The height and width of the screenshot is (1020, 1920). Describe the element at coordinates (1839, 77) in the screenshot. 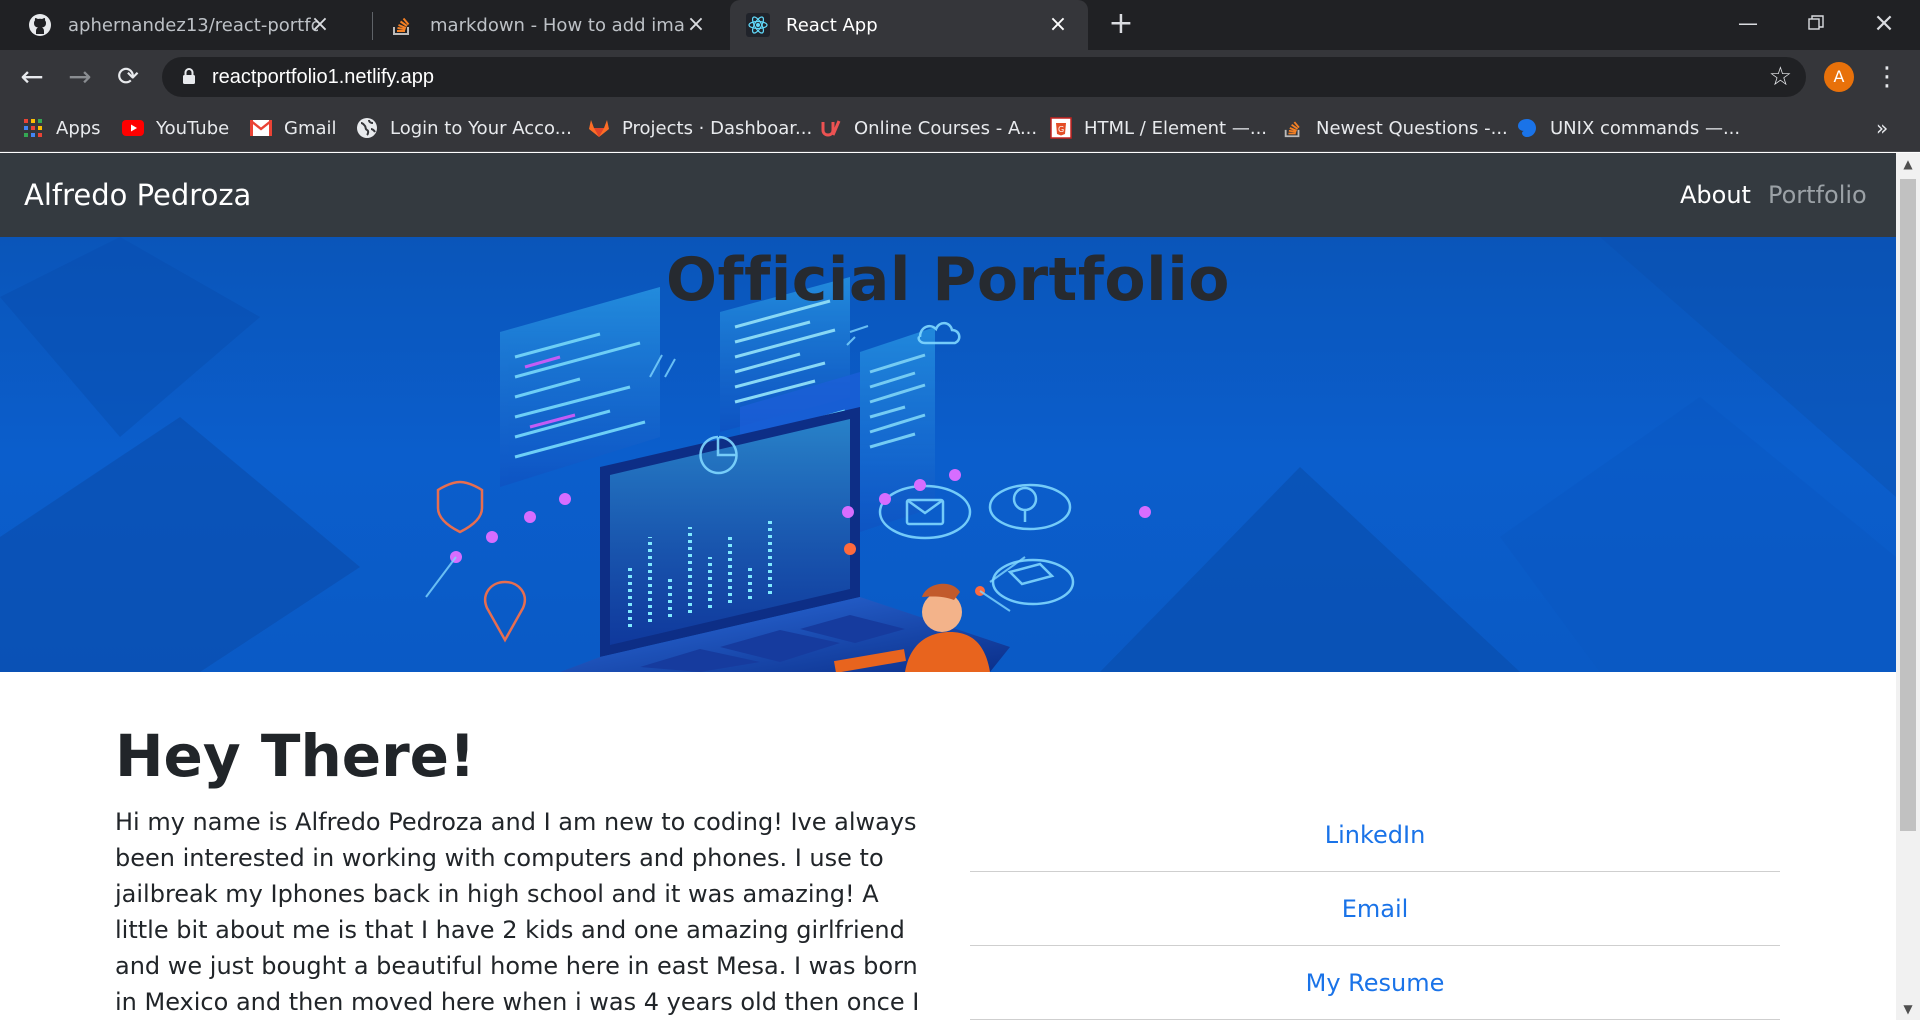

I see `profile-avatar: A` at that location.